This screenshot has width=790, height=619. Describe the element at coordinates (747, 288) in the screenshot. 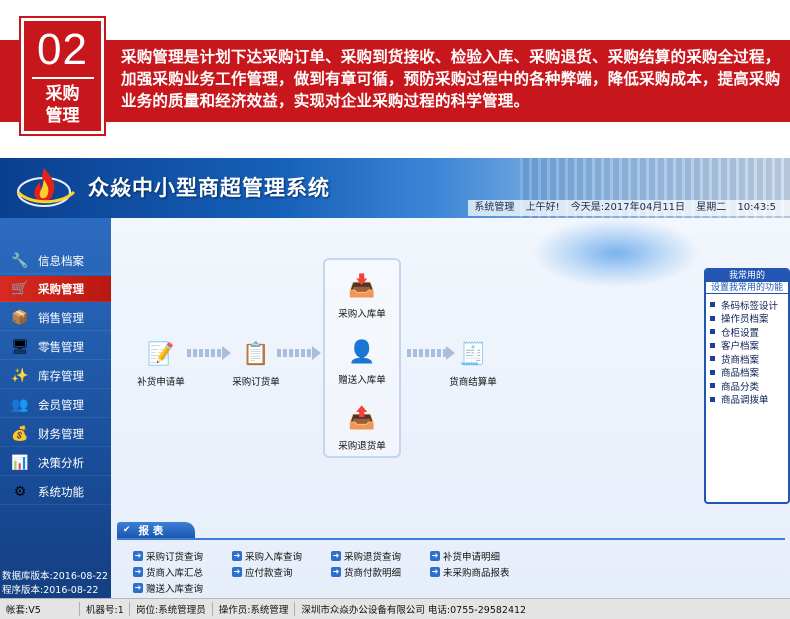

I see `favorites-settings-link: 设置我常用的功能` at that location.